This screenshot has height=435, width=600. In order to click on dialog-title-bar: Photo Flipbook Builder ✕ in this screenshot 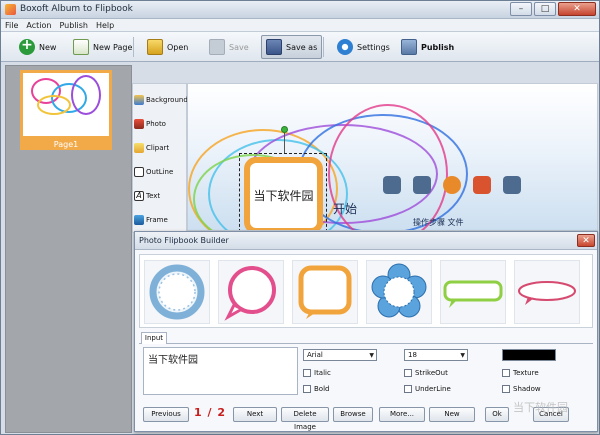, I will do `click(366, 241)`.